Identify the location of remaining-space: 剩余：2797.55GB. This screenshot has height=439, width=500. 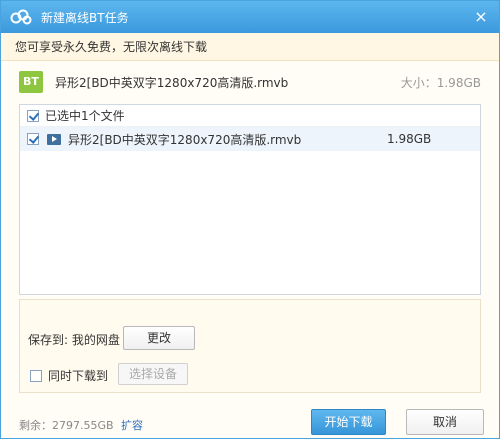
(66, 425).